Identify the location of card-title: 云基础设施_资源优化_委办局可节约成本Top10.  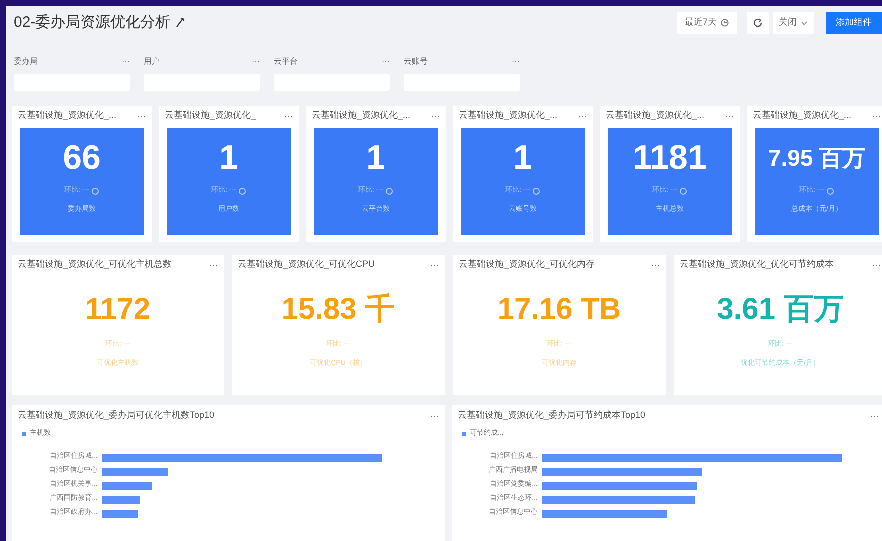
(552, 415).